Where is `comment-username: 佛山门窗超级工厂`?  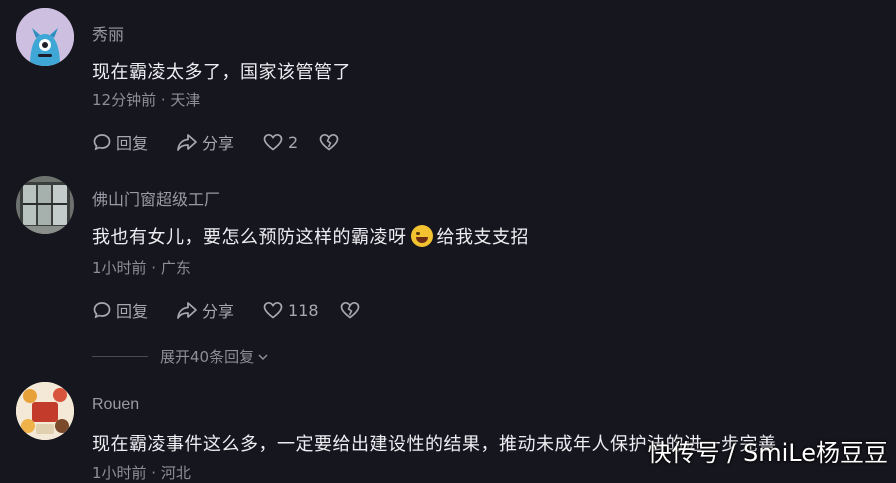
comment-username: 佛山门窗超级工厂 is located at coordinates (156, 198).